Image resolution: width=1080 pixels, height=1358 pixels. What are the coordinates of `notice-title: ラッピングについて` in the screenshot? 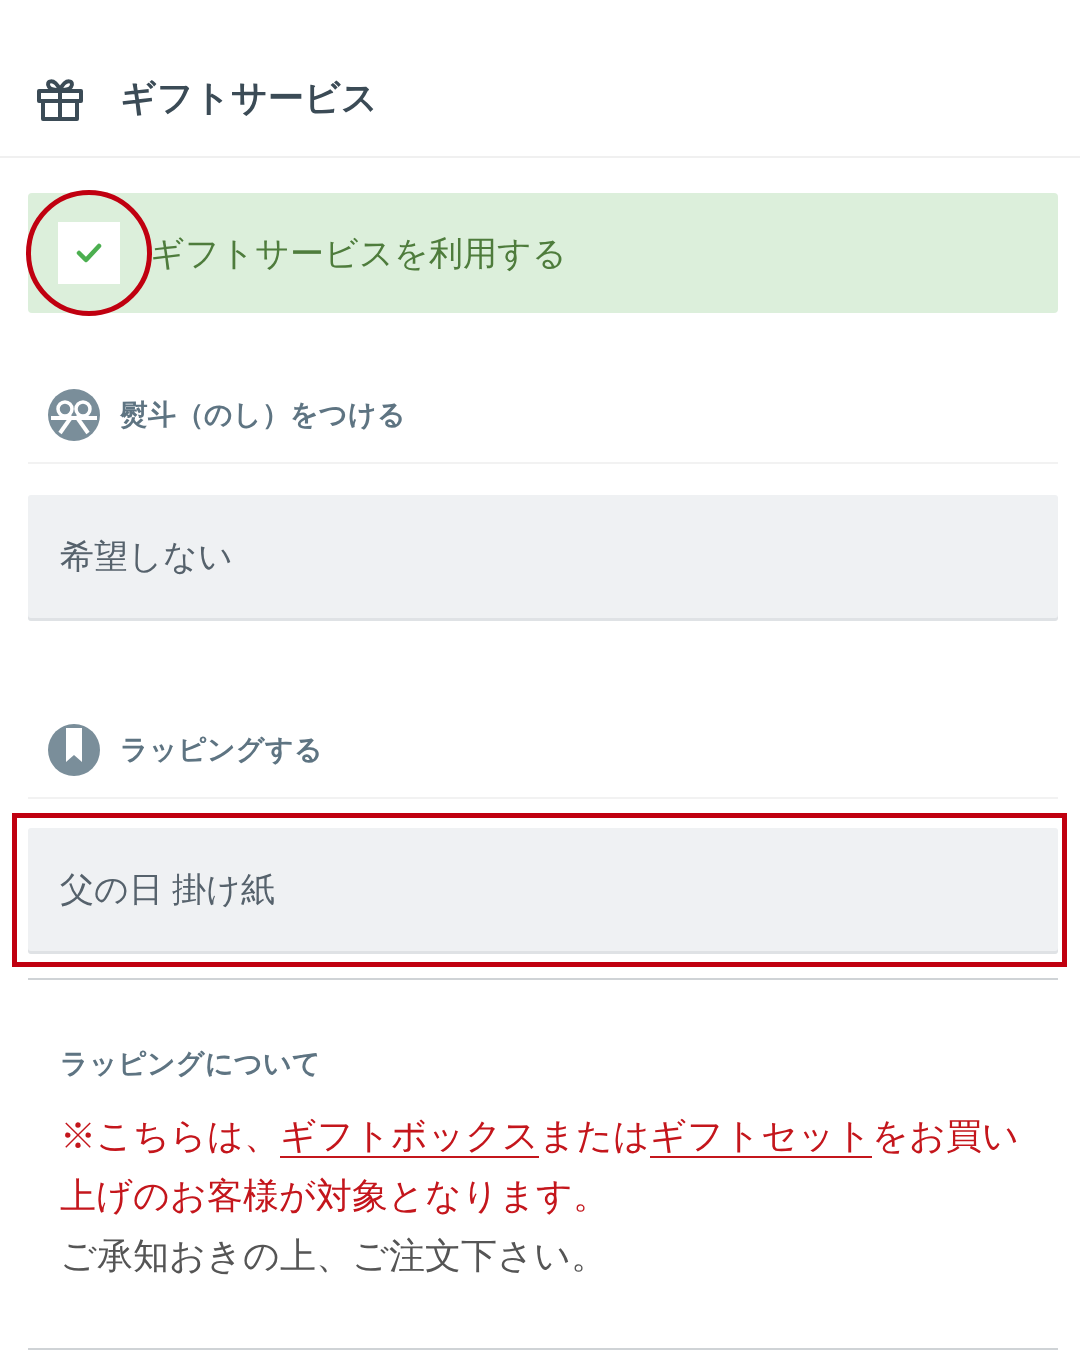 It's located at (190, 1064).